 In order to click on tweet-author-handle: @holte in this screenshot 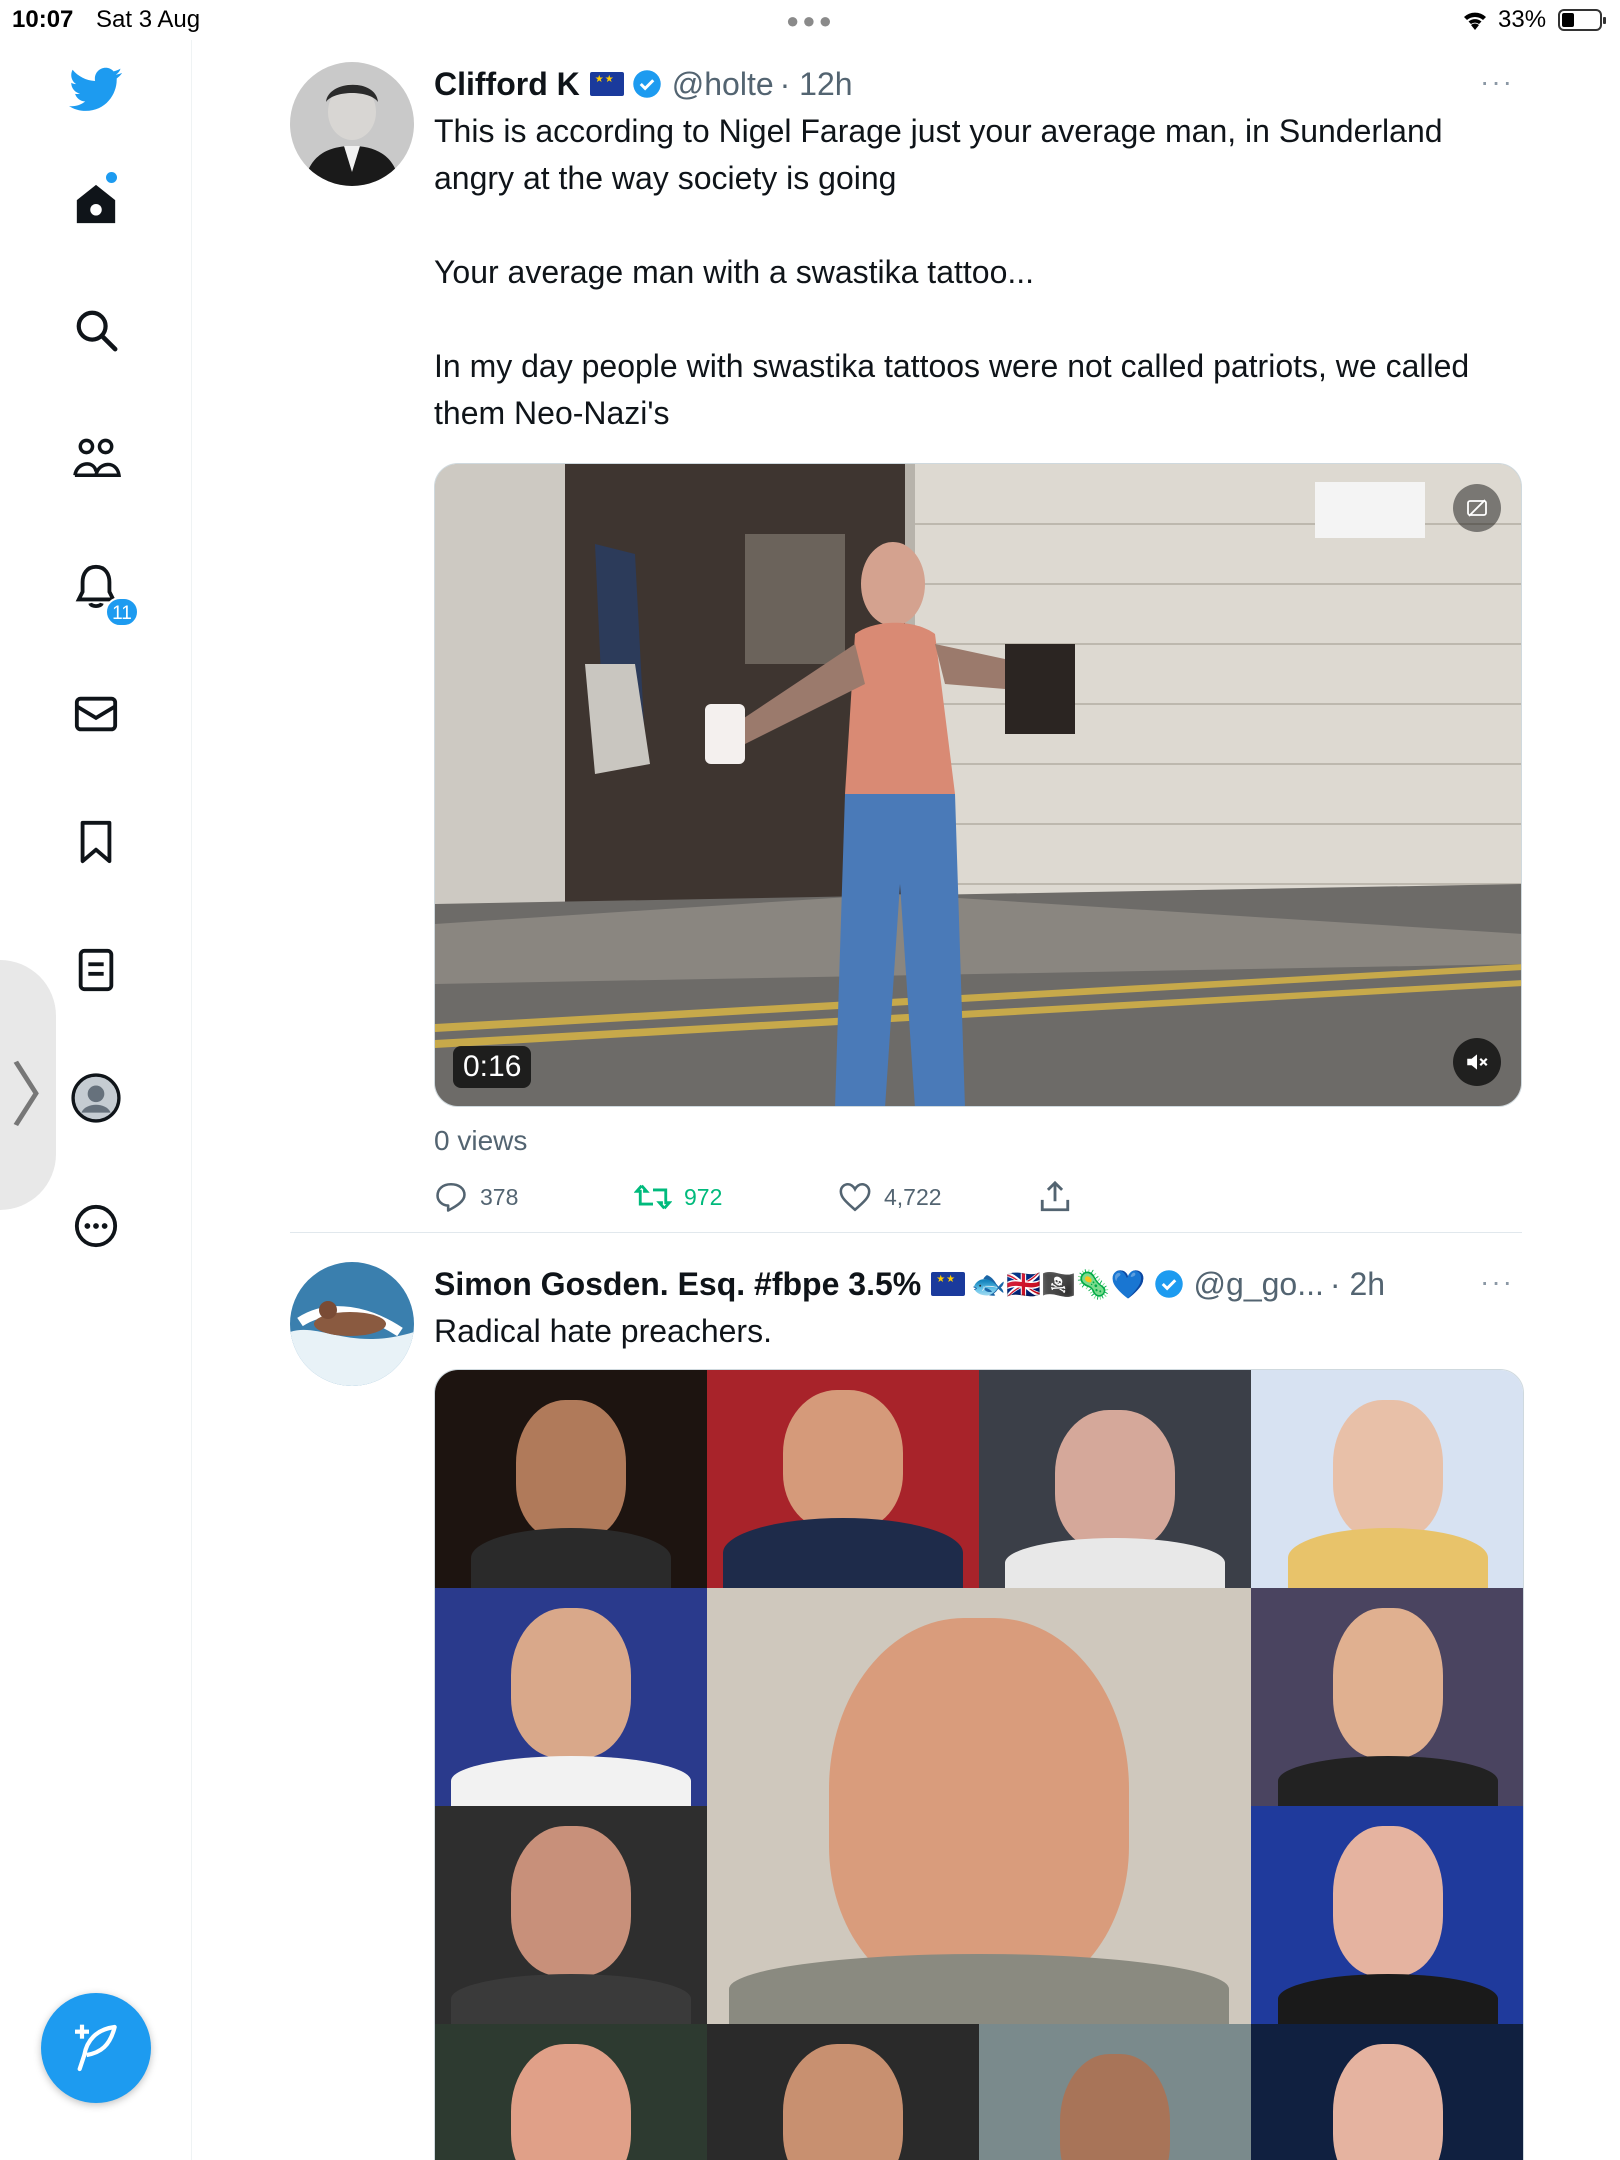, I will do `click(723, 84)`.